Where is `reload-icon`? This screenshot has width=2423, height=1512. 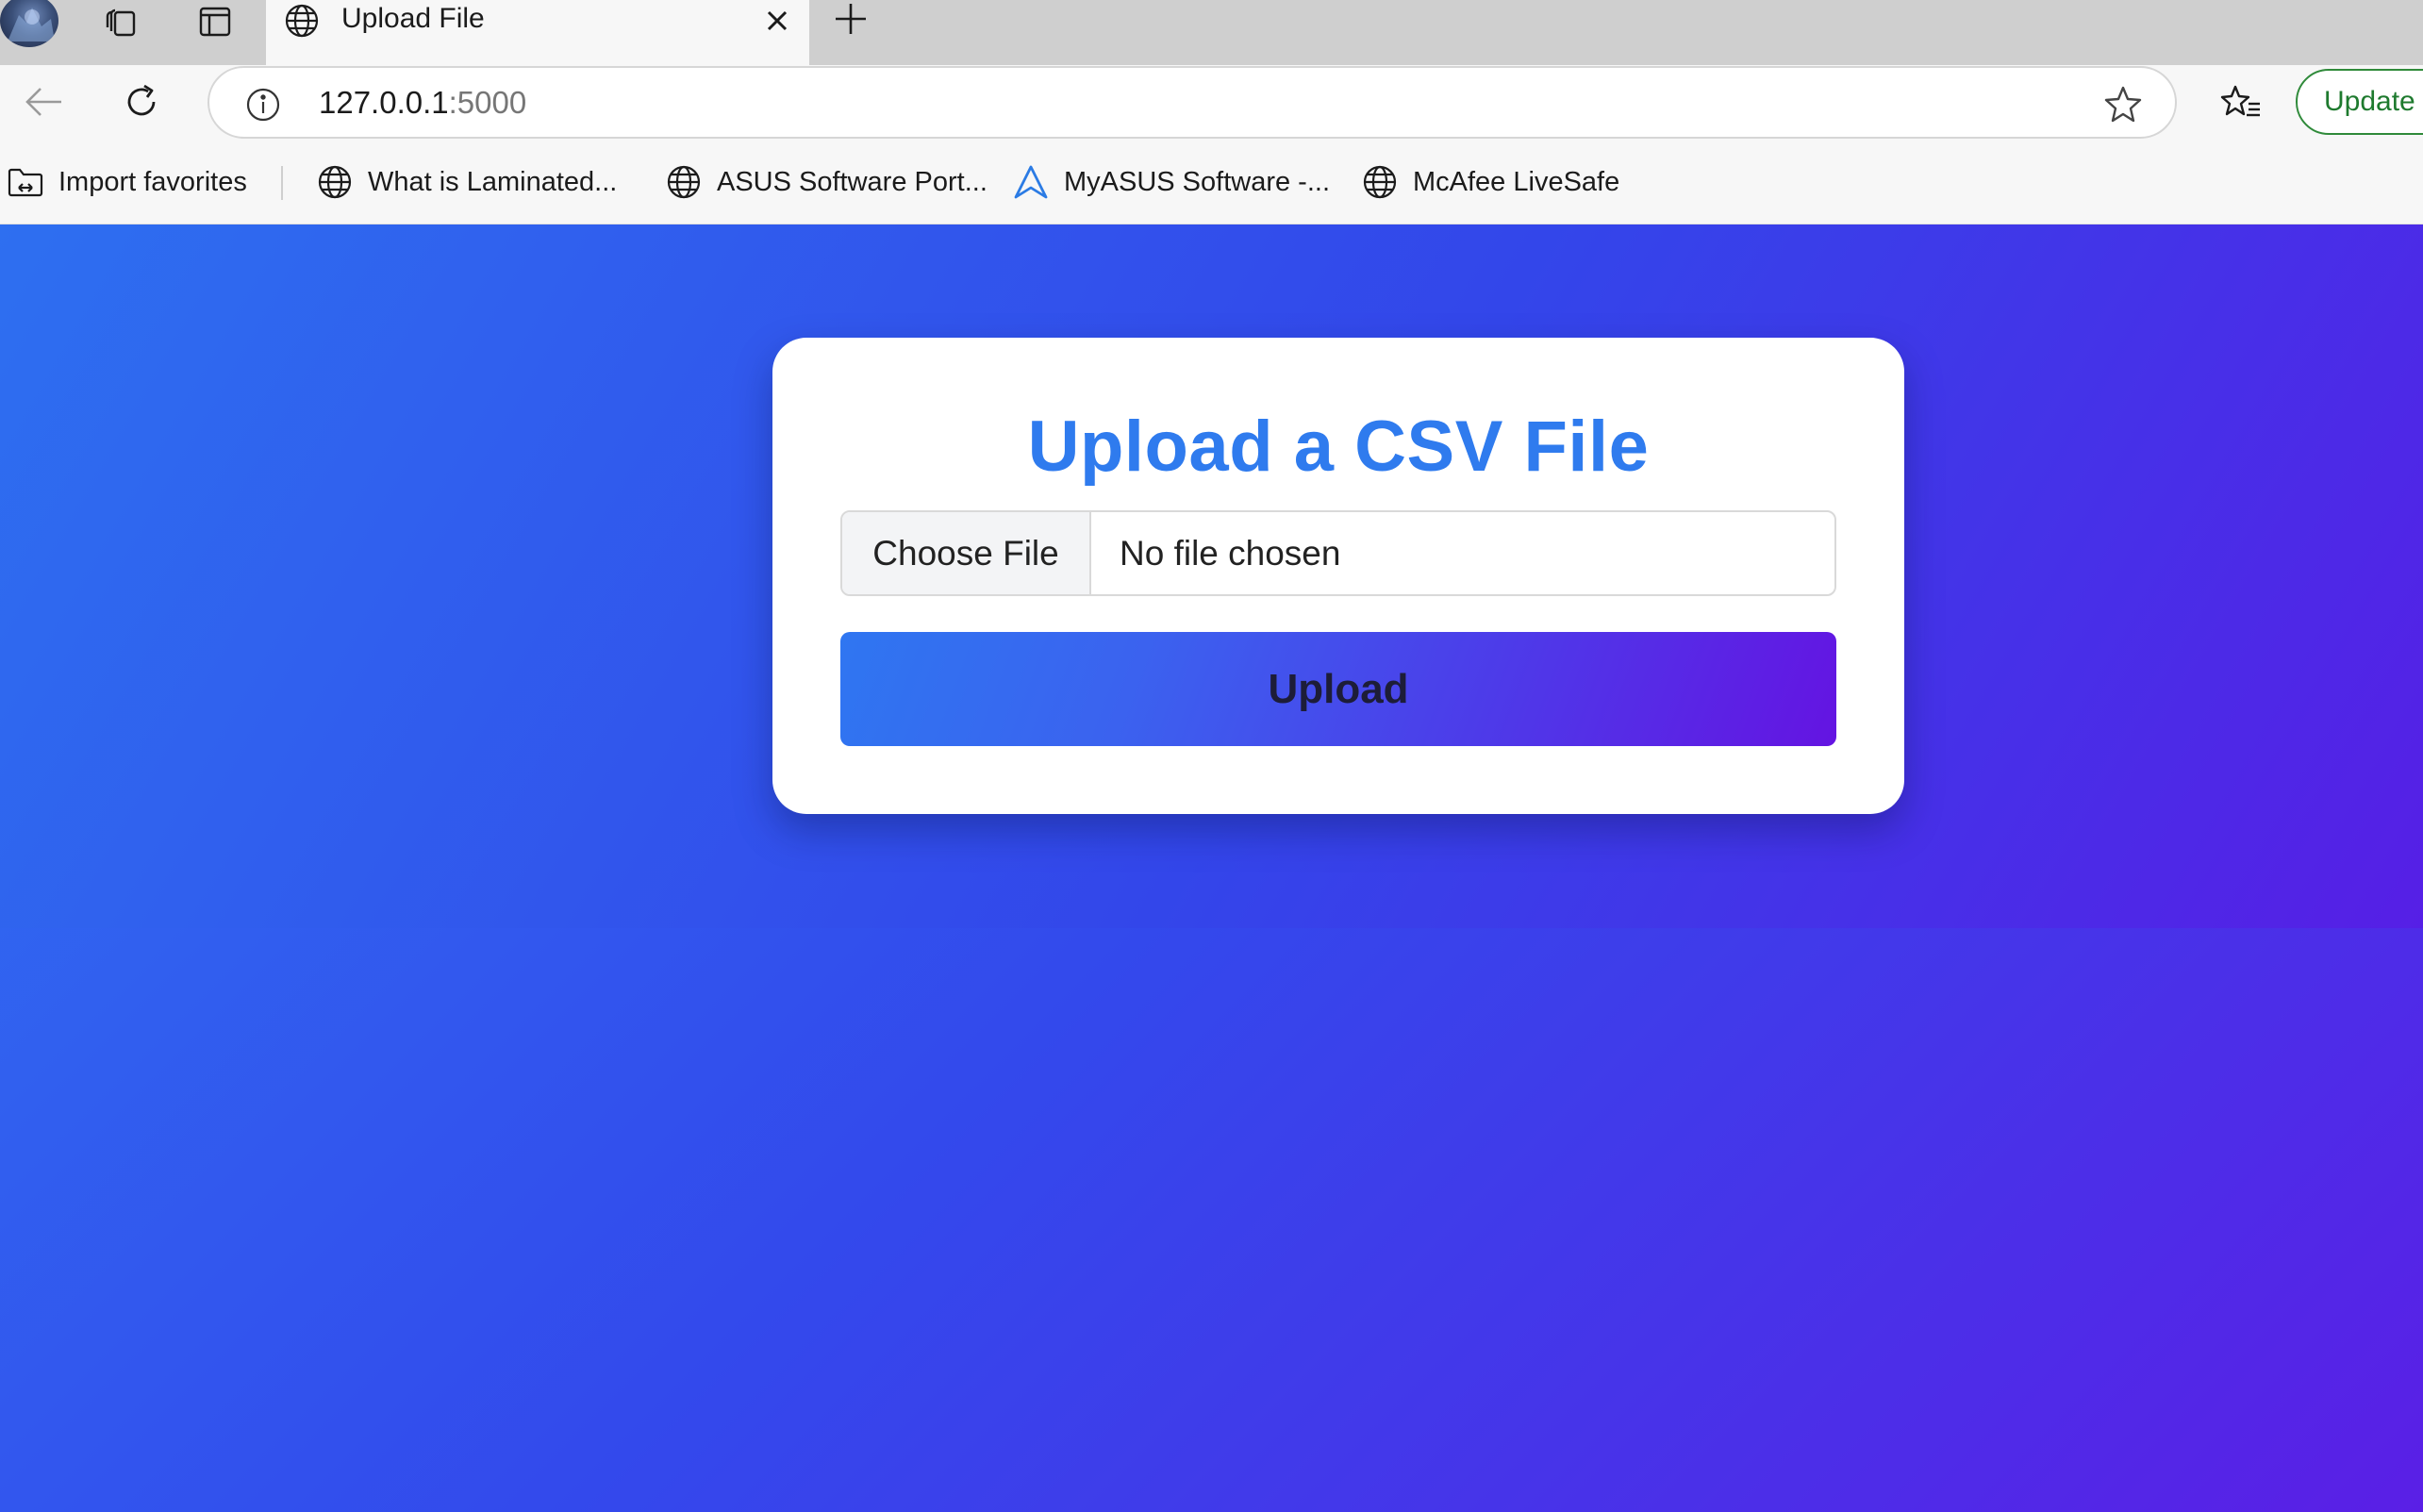 reload-icon is located at coordinates (141, 102).